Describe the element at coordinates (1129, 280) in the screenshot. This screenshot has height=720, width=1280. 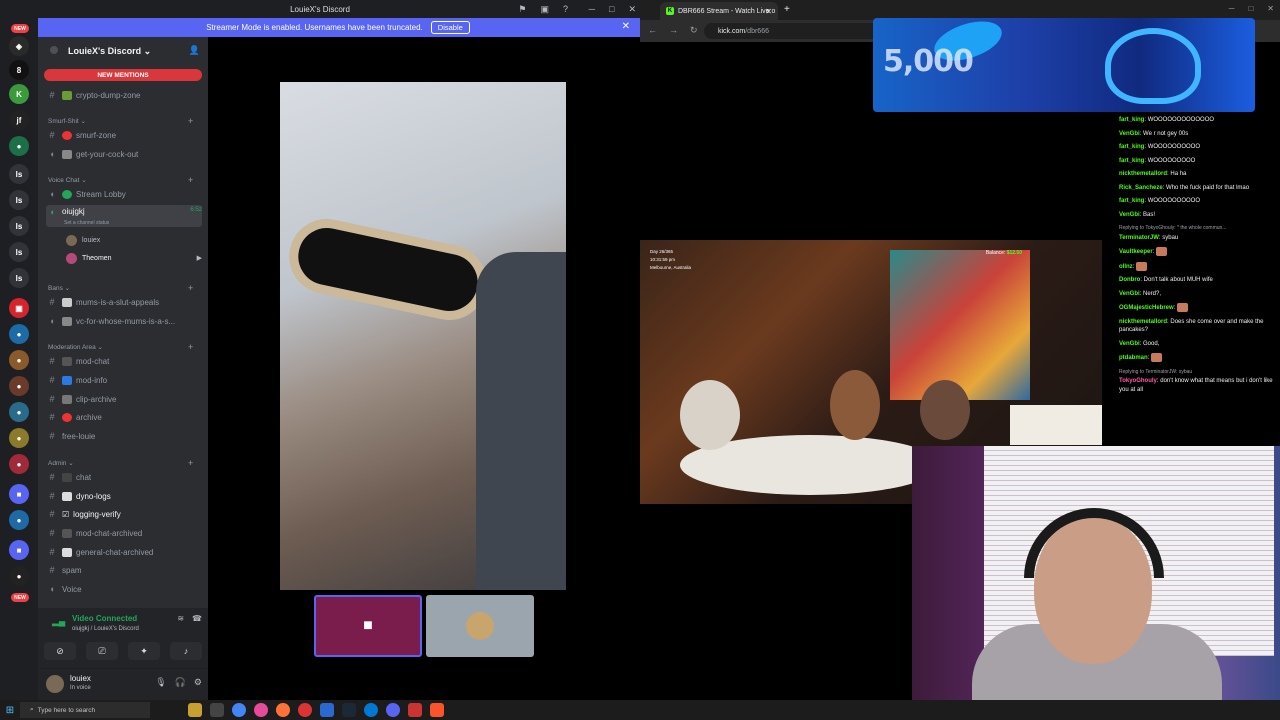
I see `chat-username: Donbro` at that location.